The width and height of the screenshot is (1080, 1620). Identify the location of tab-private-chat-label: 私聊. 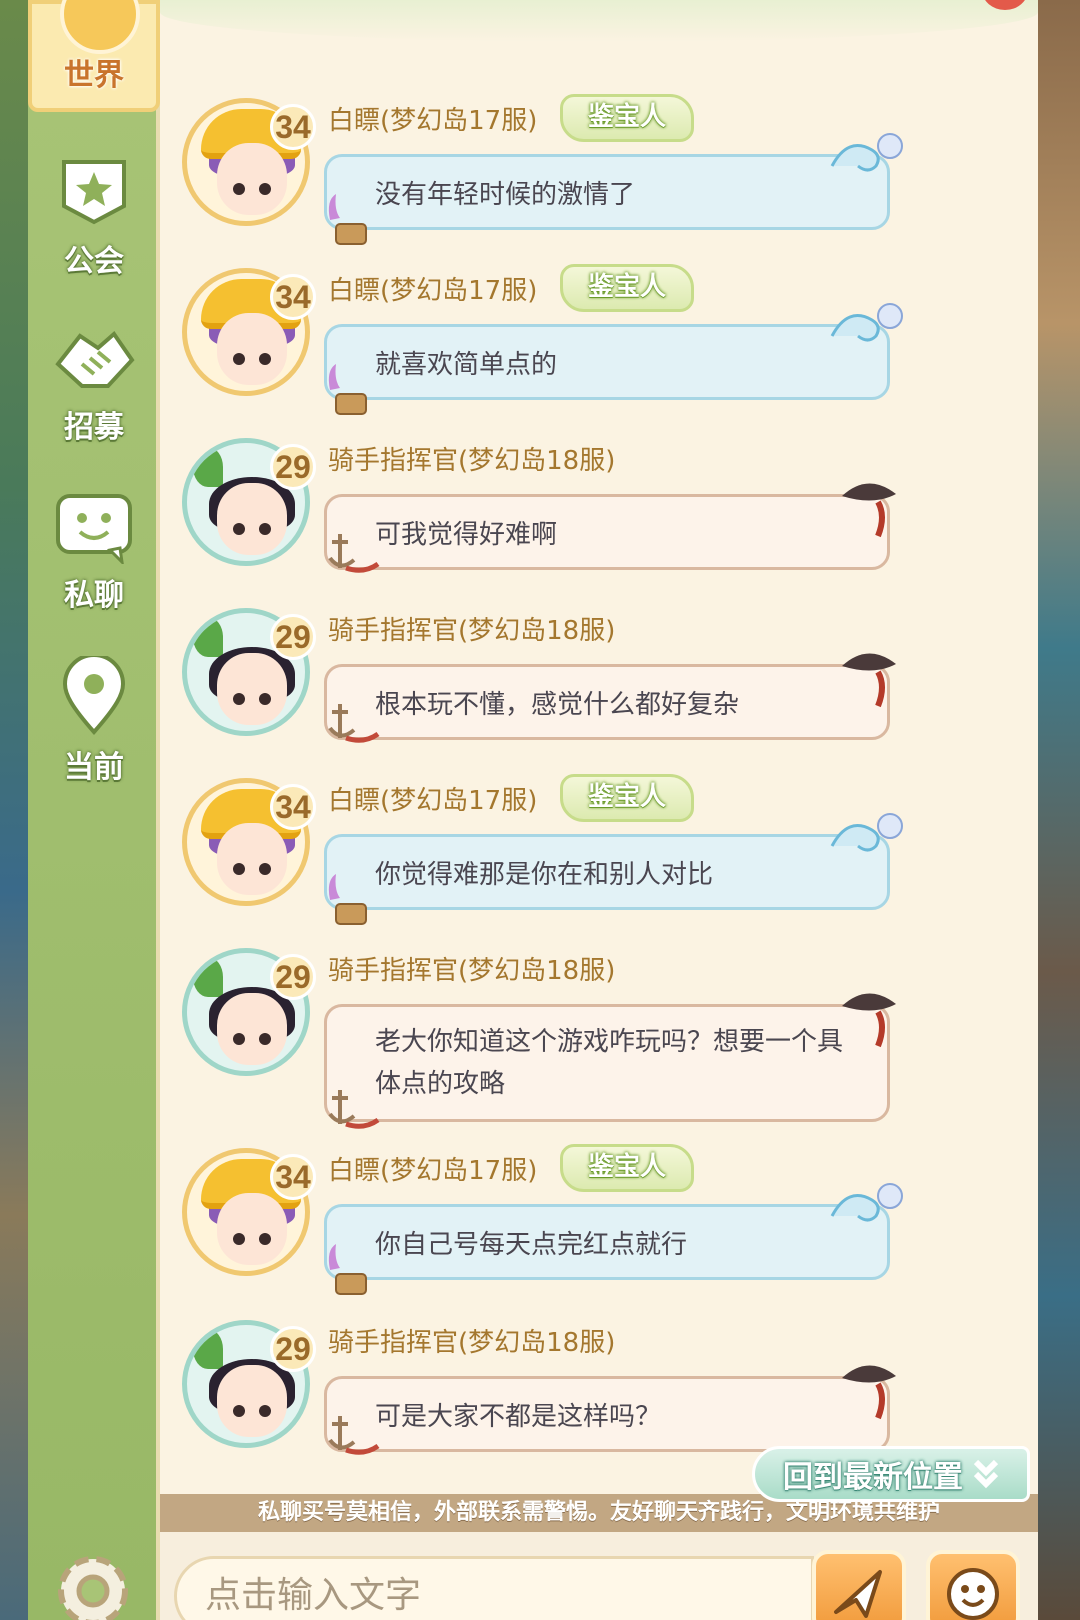
(94, 595).